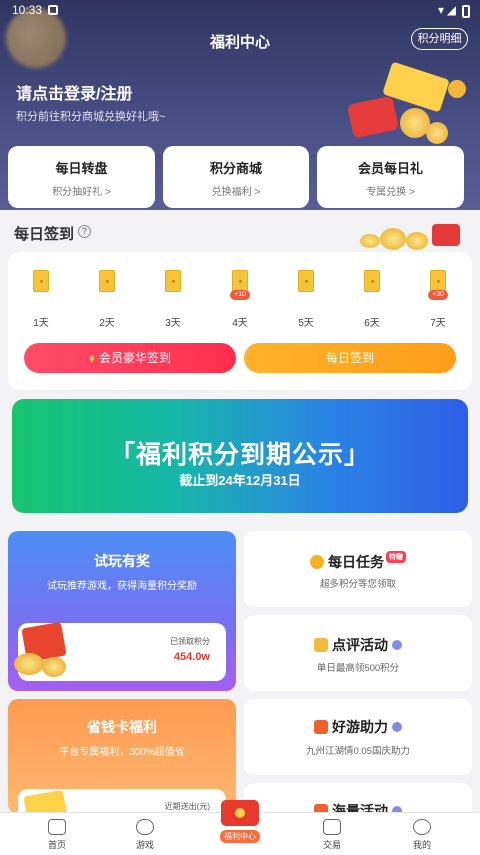 Image resolution: width=480 pixels, height=855 pixels. I want to click on trial-stat-value: 454.0w, so click(191, 657).